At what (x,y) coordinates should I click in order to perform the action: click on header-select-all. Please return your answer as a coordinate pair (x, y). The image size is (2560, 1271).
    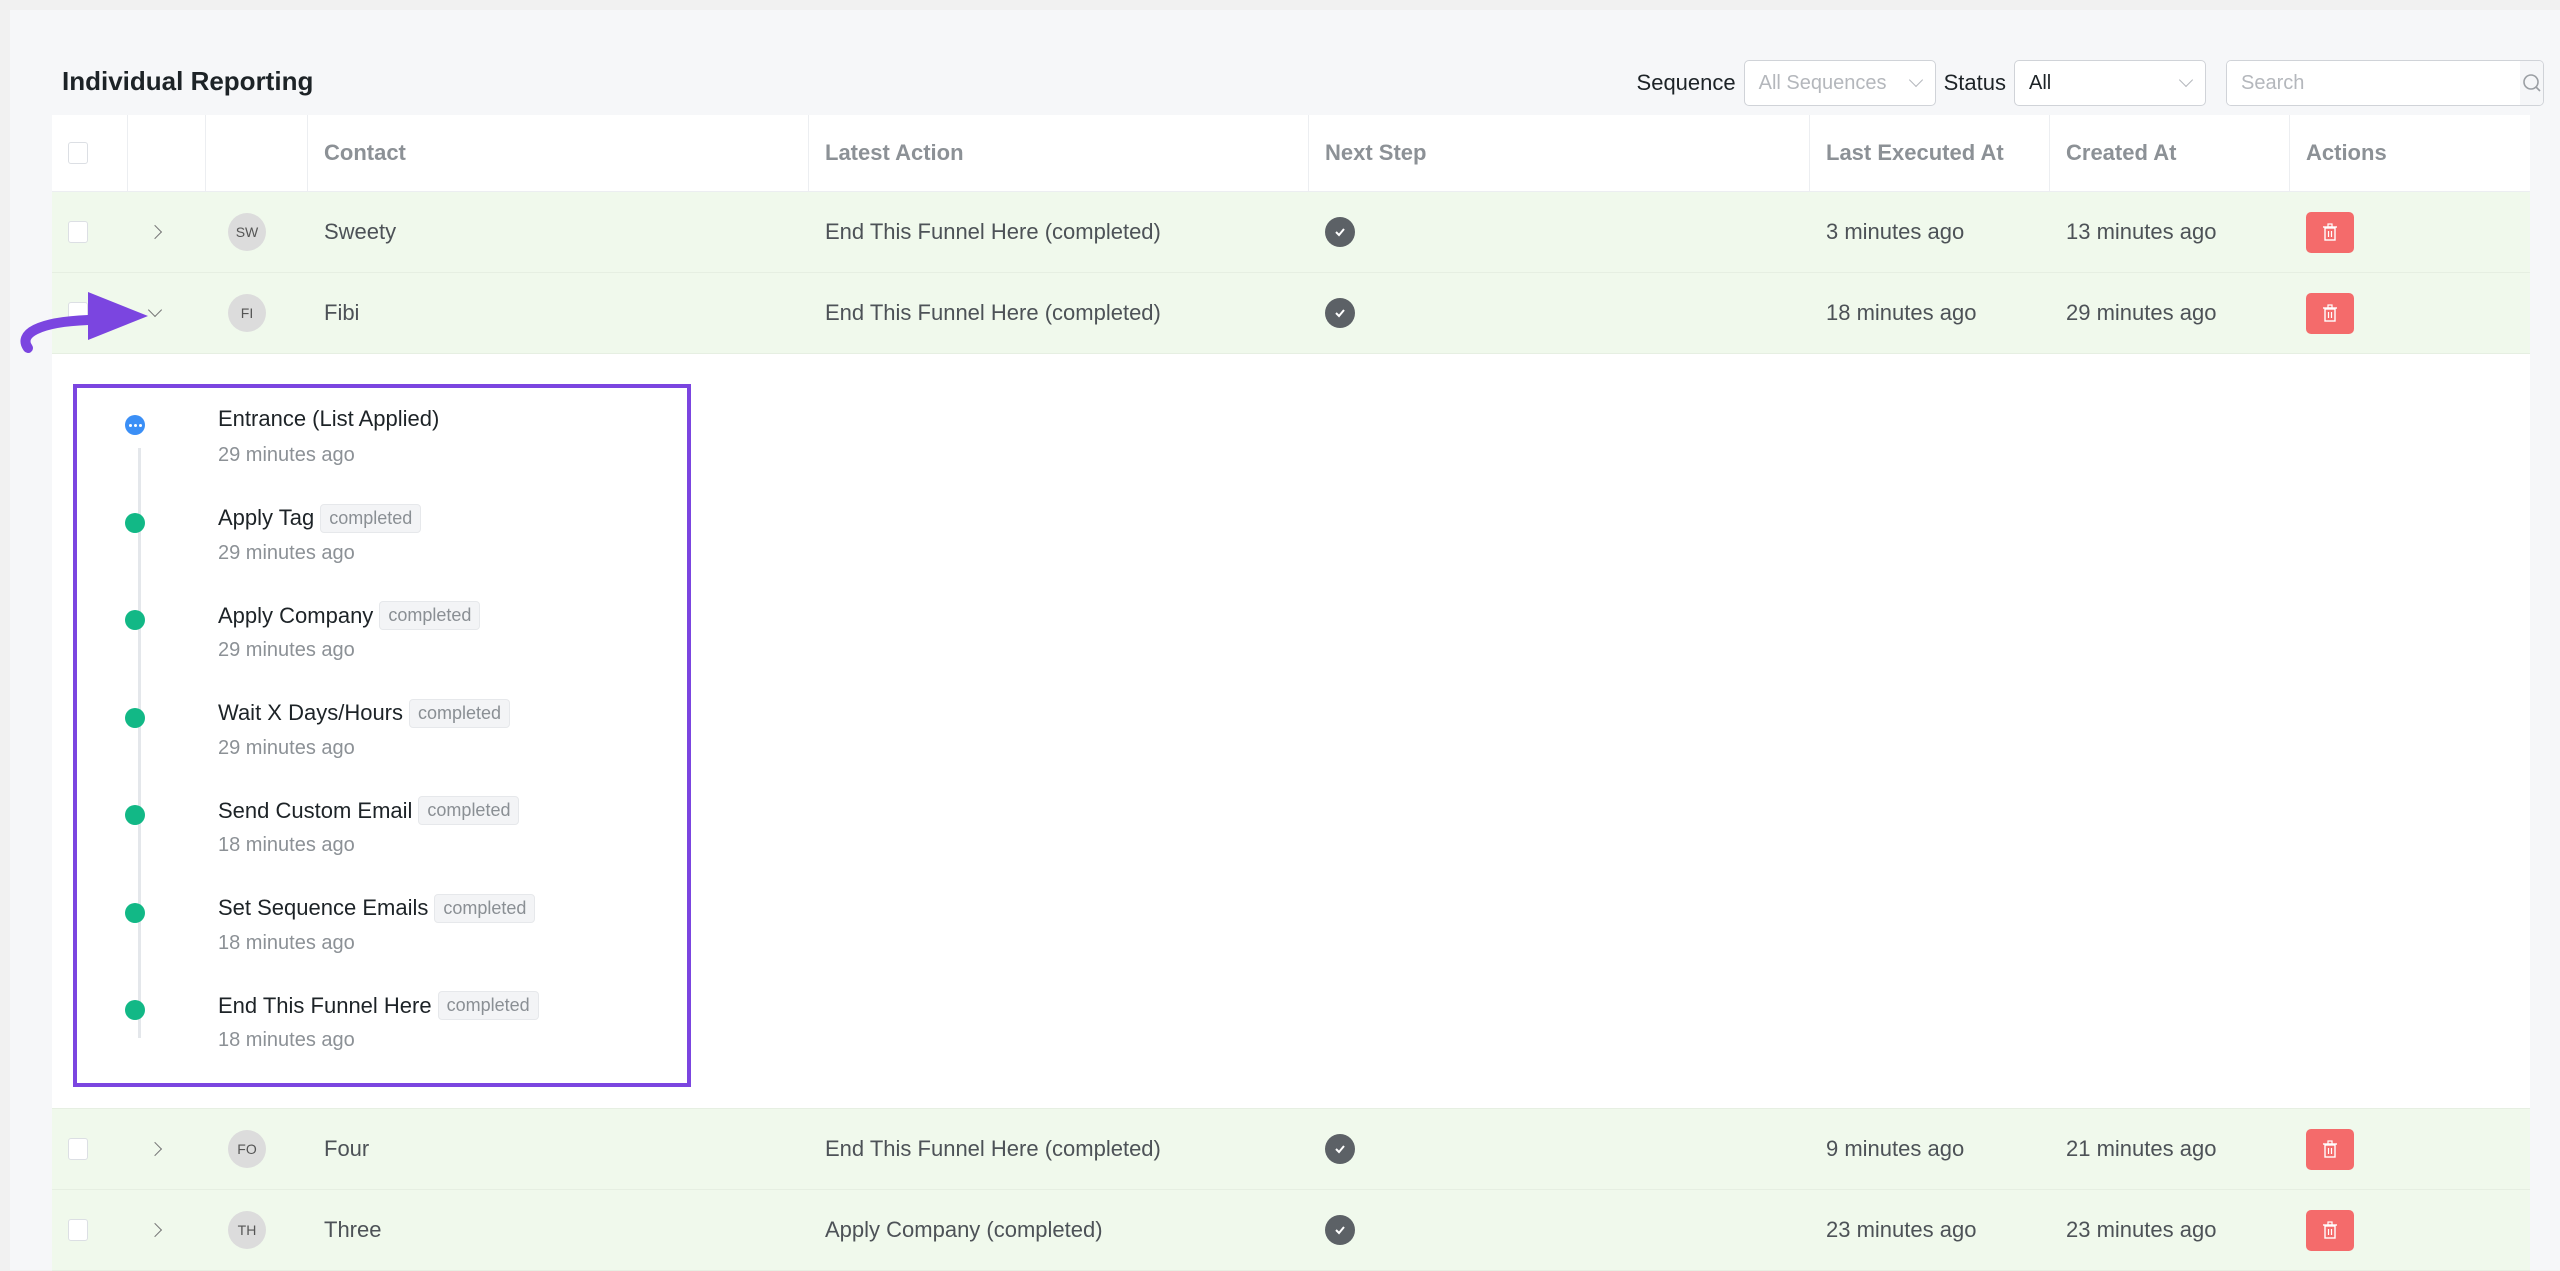
    Looking at the image, I should click on (90, 153).